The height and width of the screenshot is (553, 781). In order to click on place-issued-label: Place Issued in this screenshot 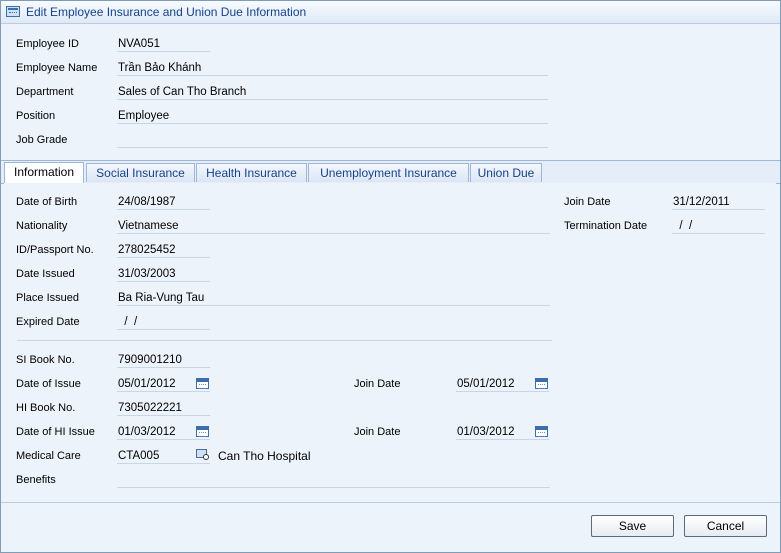, I will do `click(47, 298)`.